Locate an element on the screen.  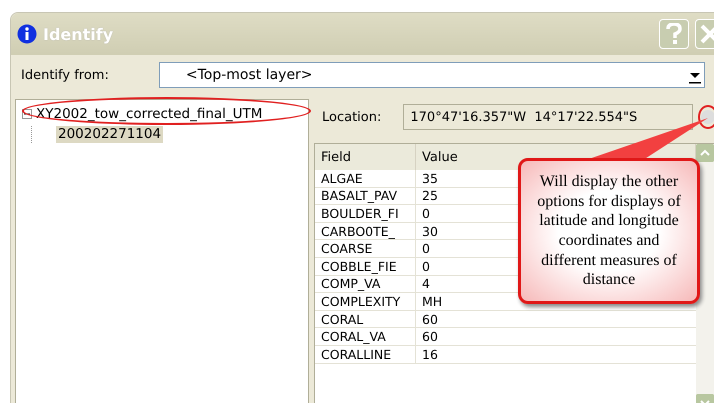
table-cell: BOULDER_FI is located at coordinates (365, 213).